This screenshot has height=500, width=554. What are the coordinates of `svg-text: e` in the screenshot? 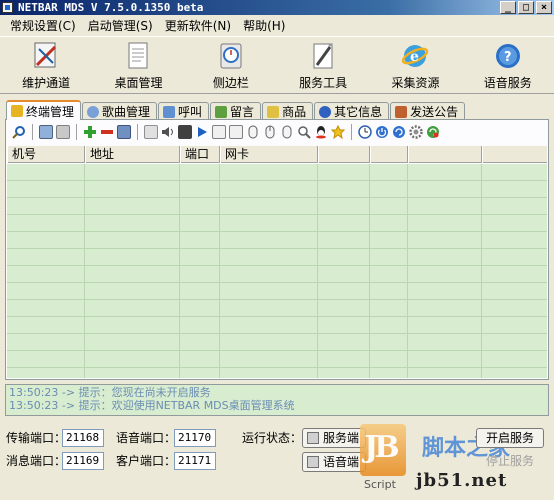 It's located at (414, 57).